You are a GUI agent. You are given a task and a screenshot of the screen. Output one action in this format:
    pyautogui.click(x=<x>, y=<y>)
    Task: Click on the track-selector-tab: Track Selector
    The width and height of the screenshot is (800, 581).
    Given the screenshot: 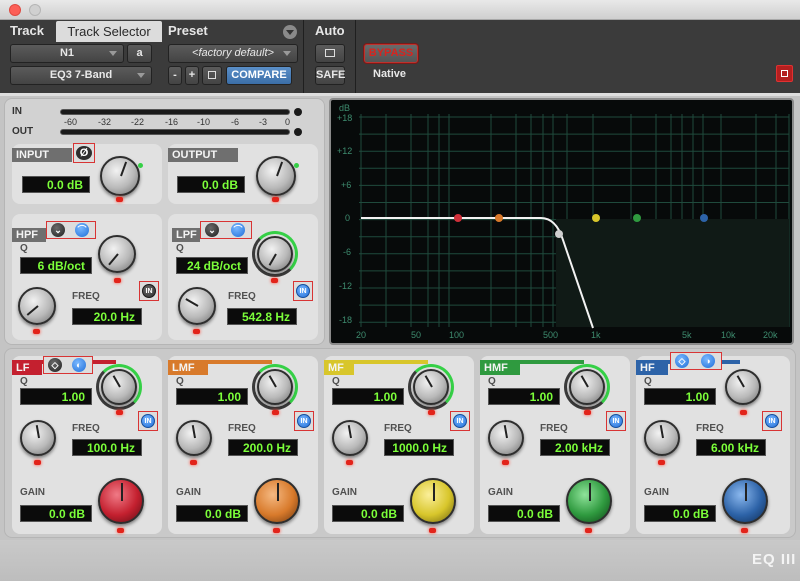 What is the action you would take?
    pyautogui.click(x=109, y=31)
    